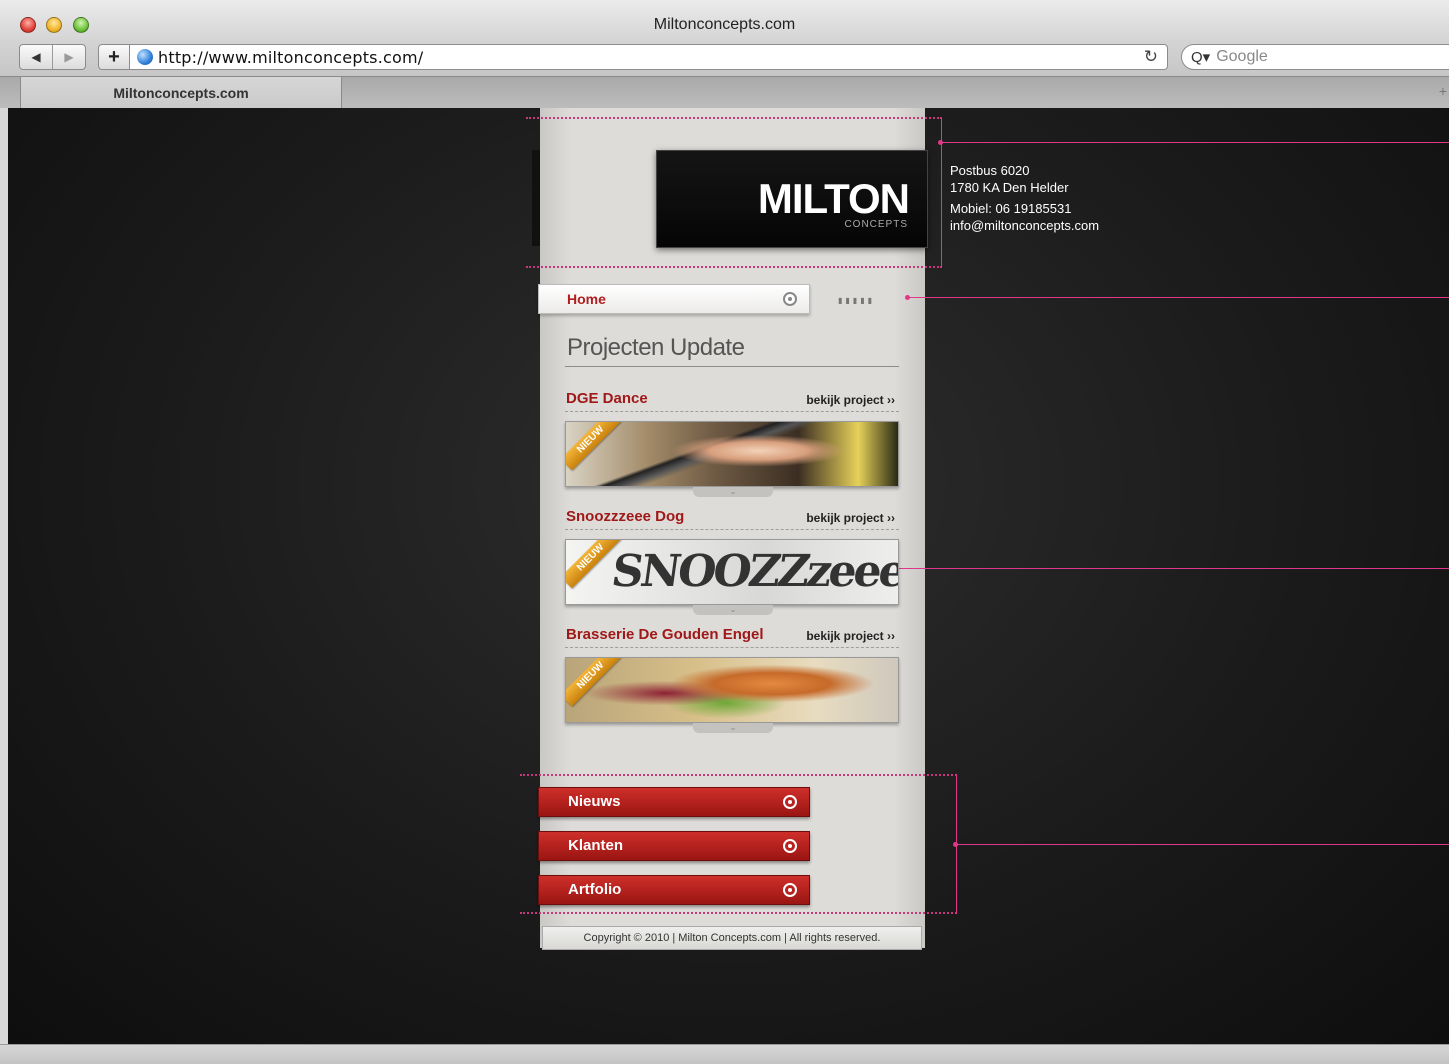 This screenshot has width=1449, height=1064. Describe the element at coordinates (857, 300) in the screenshot. I see `pagination-dots: ▮▮▮▮▮` at that location.